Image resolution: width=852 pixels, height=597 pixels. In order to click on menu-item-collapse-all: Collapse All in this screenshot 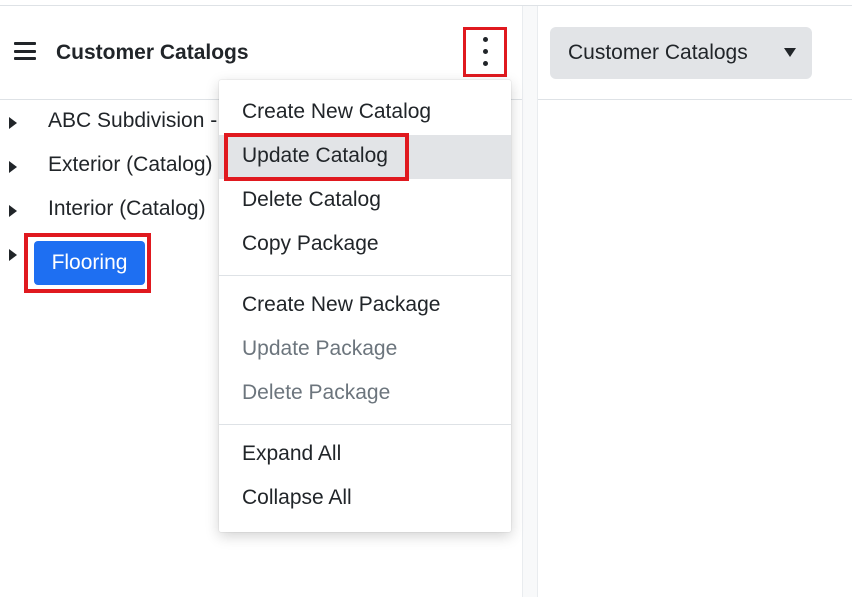, I will do `click(365, 499)`.